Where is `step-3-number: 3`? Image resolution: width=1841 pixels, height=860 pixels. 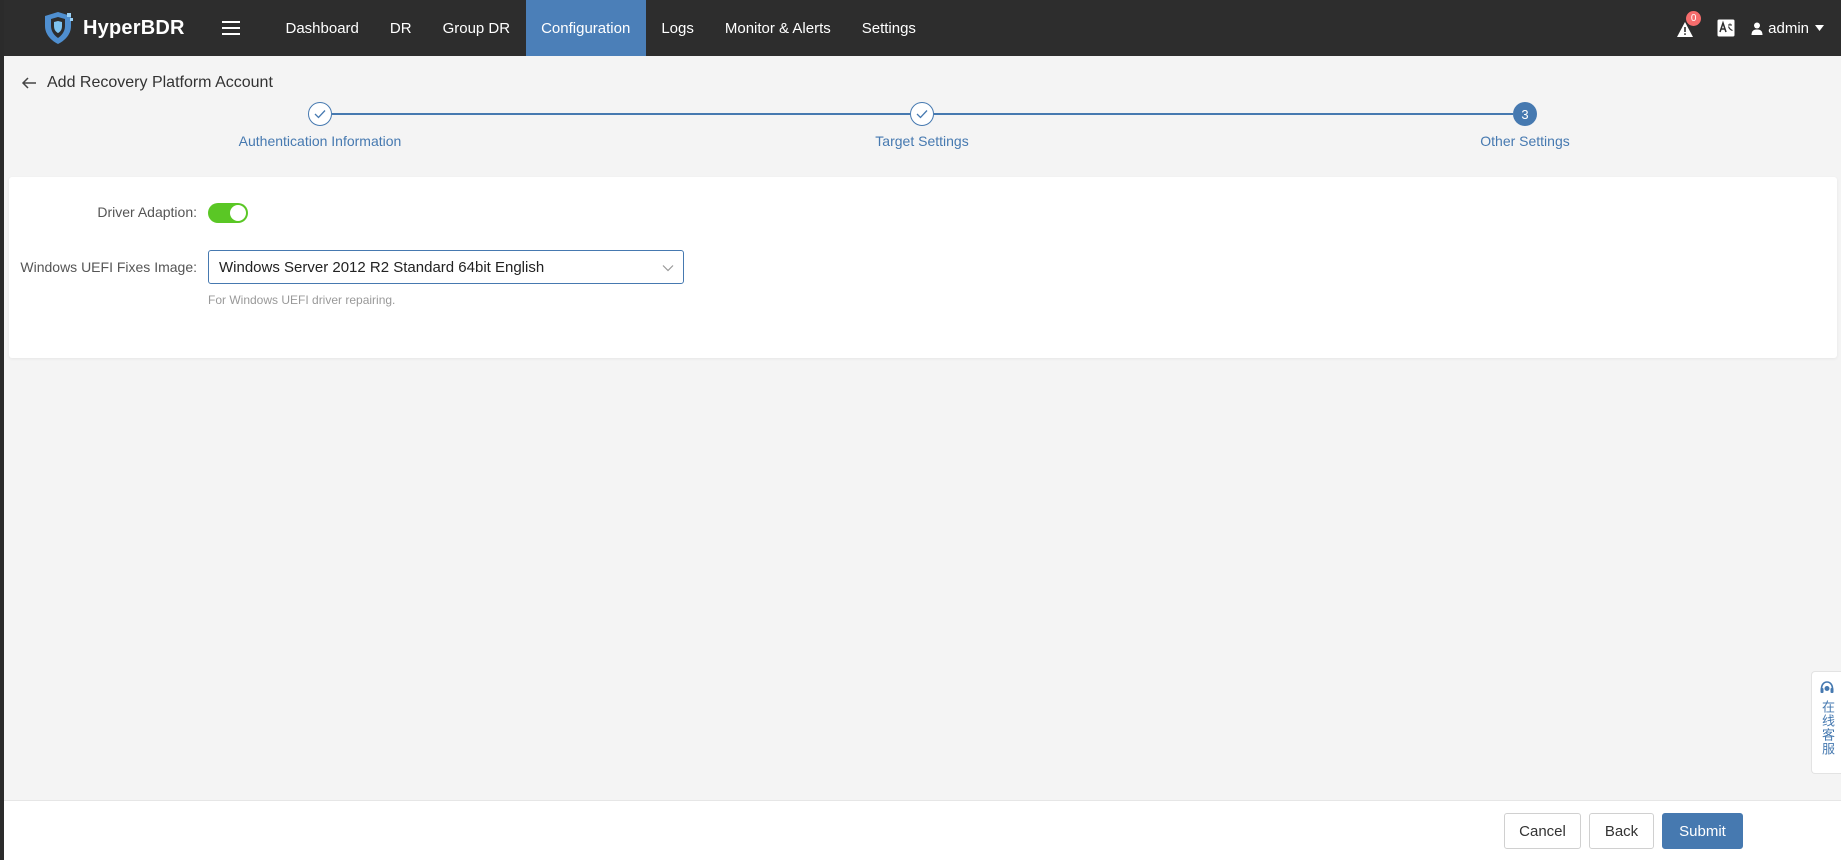
step-3-number: 3 is located at coordinates (1525, 114).